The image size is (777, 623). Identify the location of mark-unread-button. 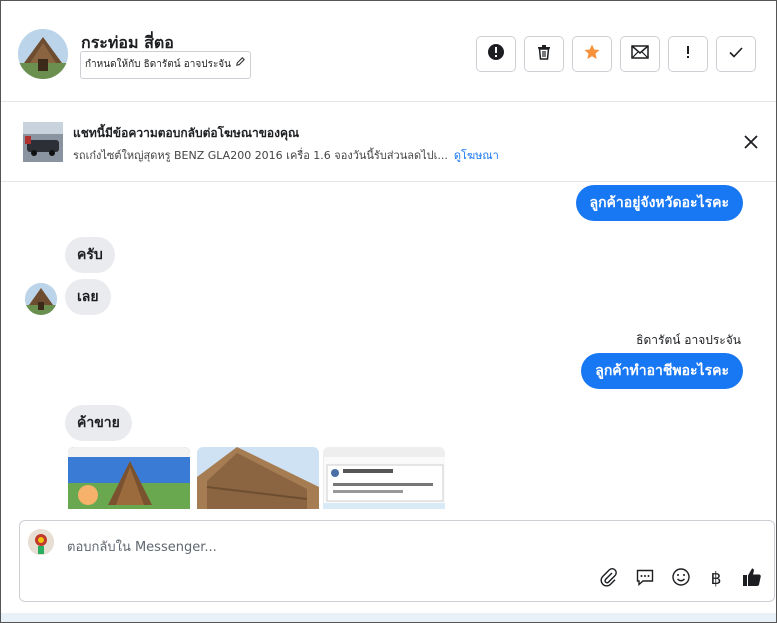
(640, 54).